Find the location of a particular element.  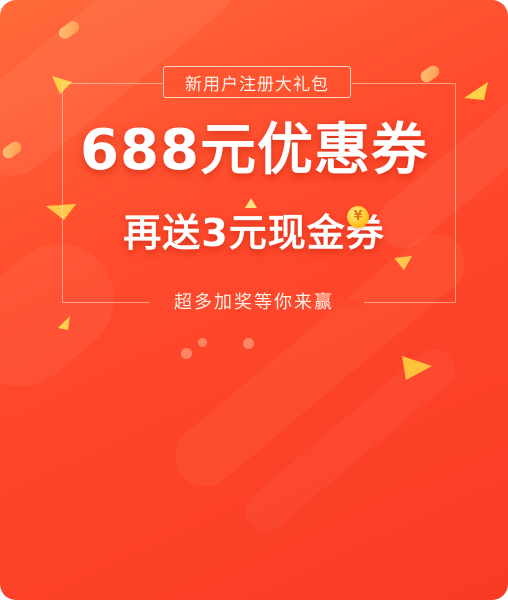

cash-coupon-subheadline: 再送3元现金券 is located at coordinates (254, 233).